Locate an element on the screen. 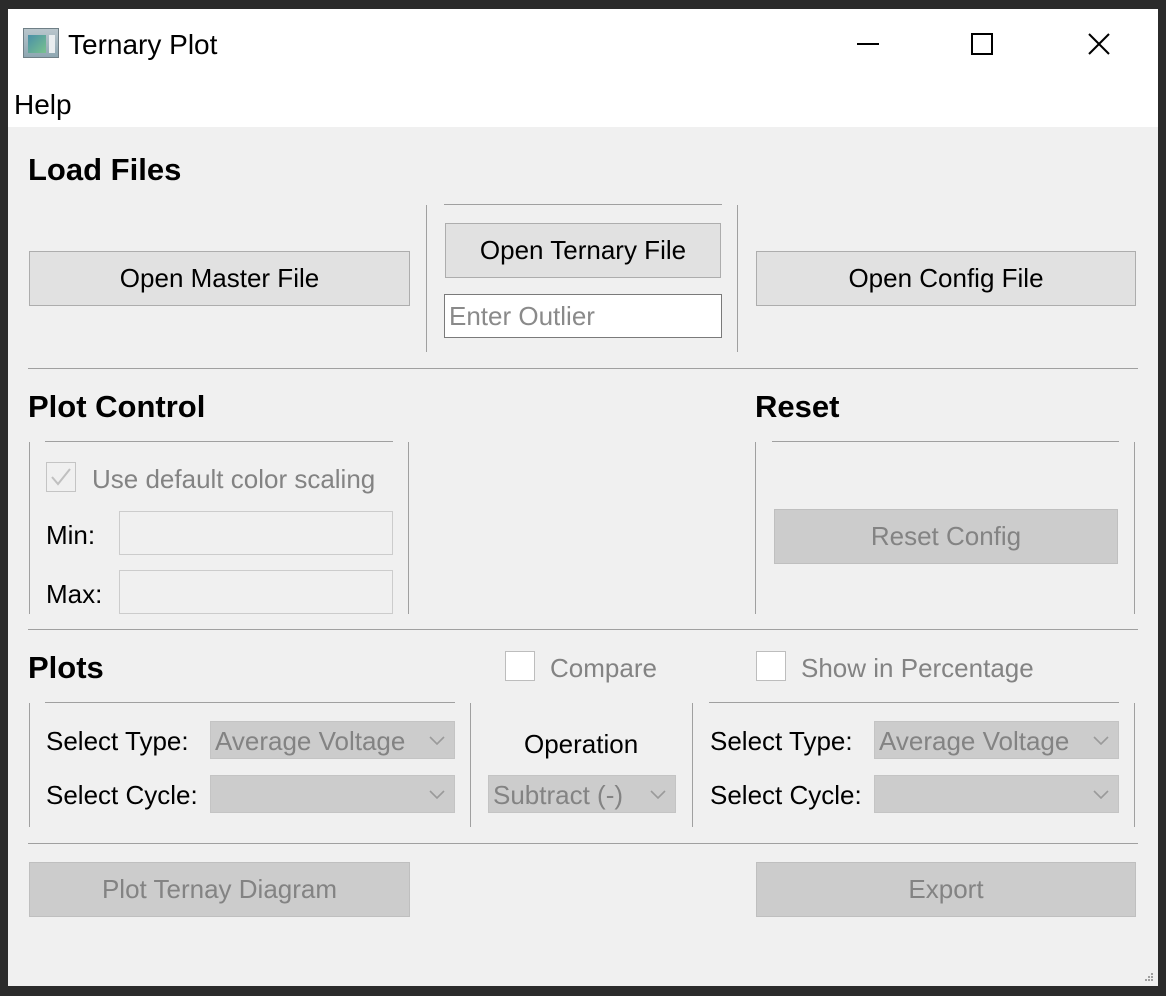 This screenshot has width=1166, height=996. right-type-value: Average Voltage is located at coordinates (974, 741).